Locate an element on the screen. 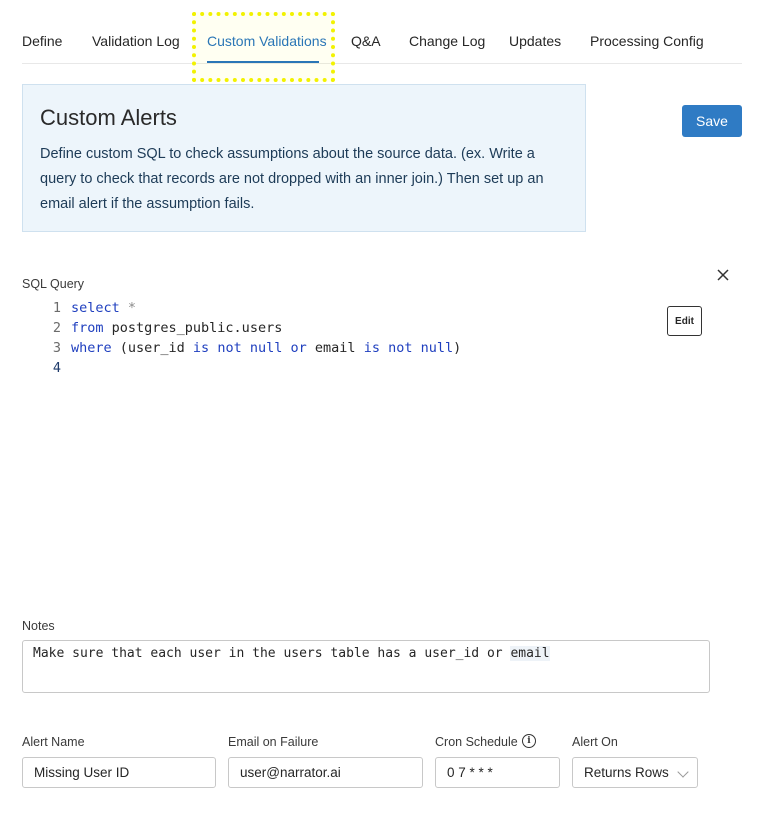 Image resolution: width=760 pixels, height=823 pixels. tab-qa: Q&A is located at coordinates (366, 41).